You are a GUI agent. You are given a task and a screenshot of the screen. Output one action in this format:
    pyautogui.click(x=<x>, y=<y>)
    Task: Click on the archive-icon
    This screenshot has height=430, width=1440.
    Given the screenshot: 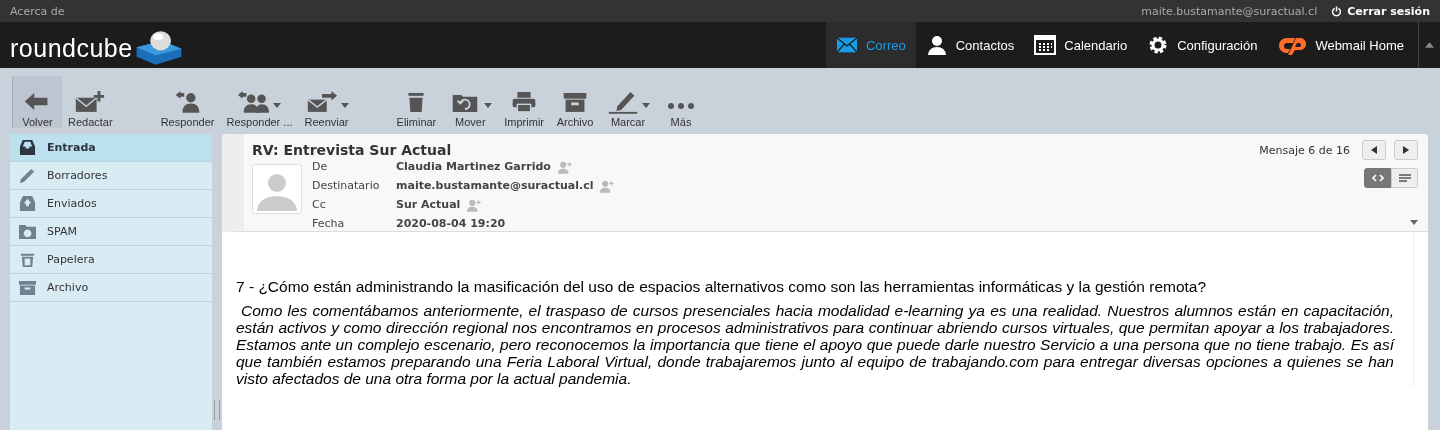 What is the action you would take?
    pyautogui.click(x=27, y=287)
    